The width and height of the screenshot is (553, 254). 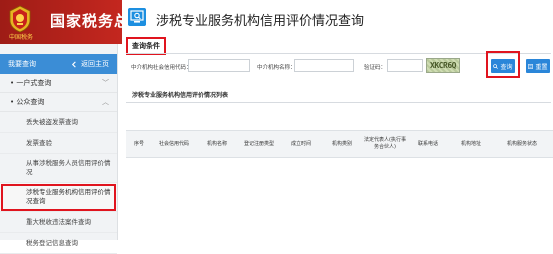 What do you see at coordinates (138, 143) in the screenshot?
I see `column-header: 序号` at bounding box center [138, 143].